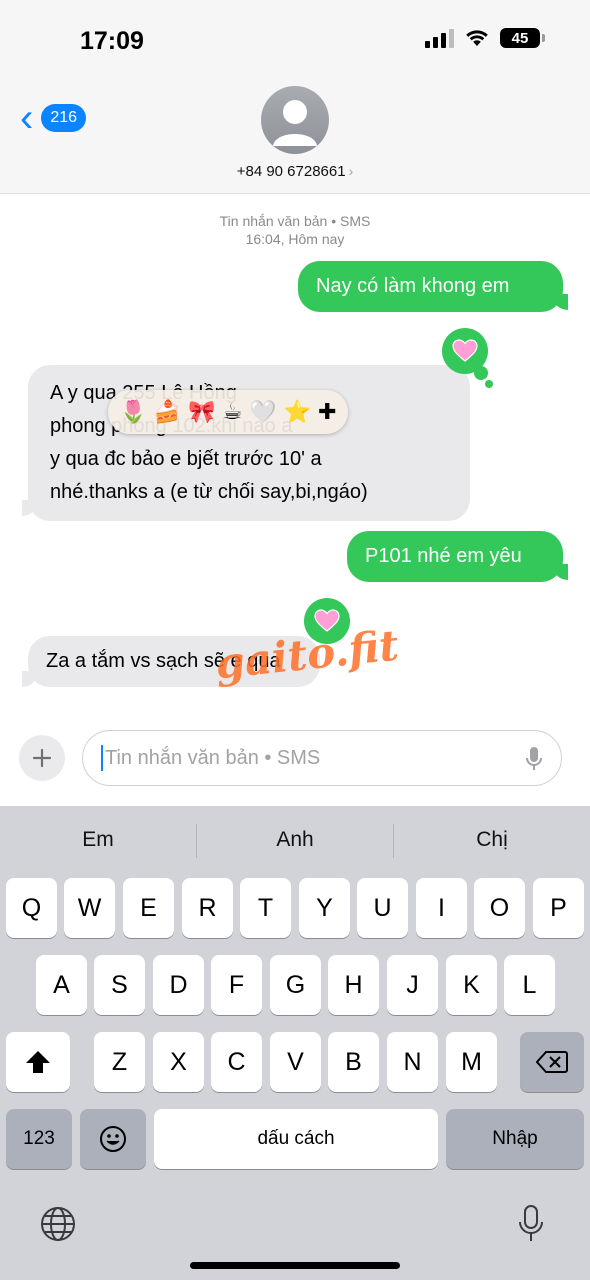 The image size is (590, 1280). What do you see at coordinates (441, 908) in the screenshot?
I see `key-i: I` at bounding box center [441, 908].